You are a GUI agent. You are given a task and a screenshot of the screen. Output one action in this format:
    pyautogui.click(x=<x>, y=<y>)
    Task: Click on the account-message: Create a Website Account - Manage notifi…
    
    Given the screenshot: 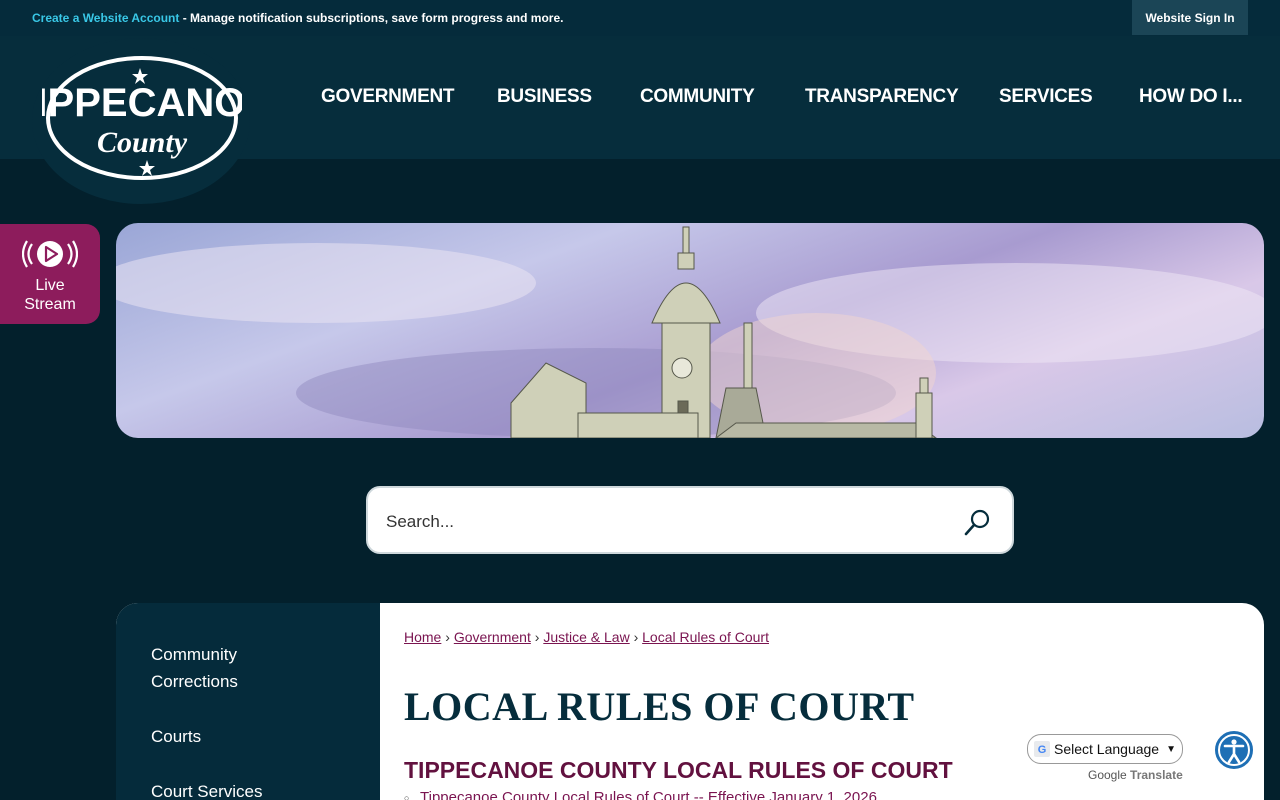 What is the action you would take?
    pyautogui.click(x=297, y=18)
    